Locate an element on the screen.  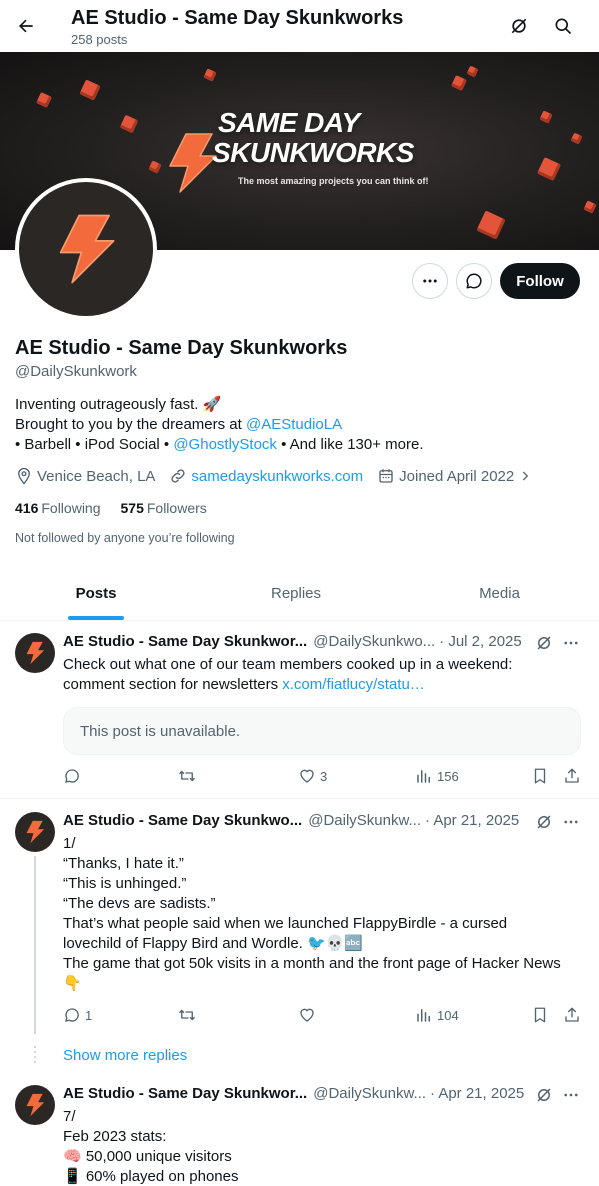
post-text-line: 7/ is located at coordinates (69, 1116).